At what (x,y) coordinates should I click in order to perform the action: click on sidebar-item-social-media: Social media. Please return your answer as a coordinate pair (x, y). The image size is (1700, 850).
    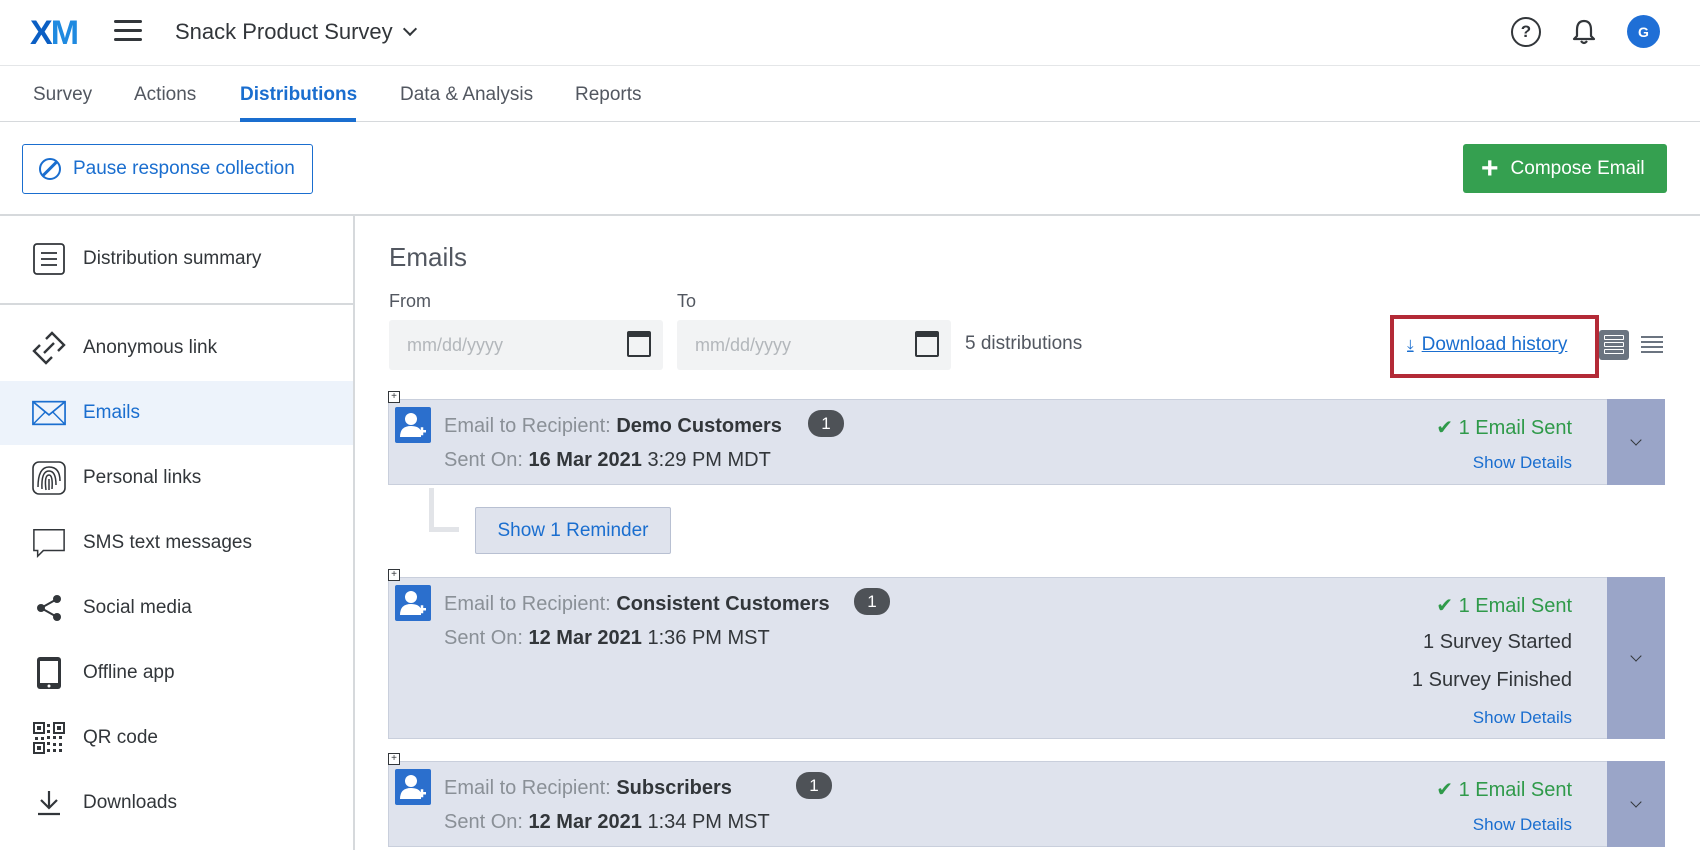
    Looking at the image, I should click on (176, 608).